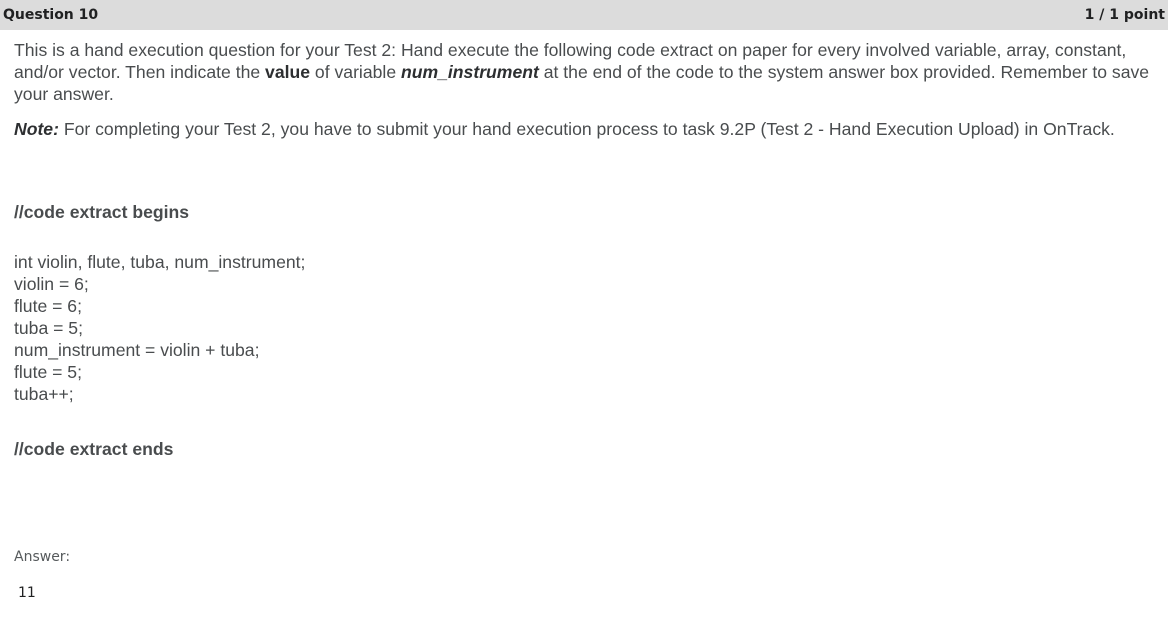  What do you see at coordinates (42, 557) in the screenshot?
I see `answer-label: Answer:` at bounding box center [42, 557].